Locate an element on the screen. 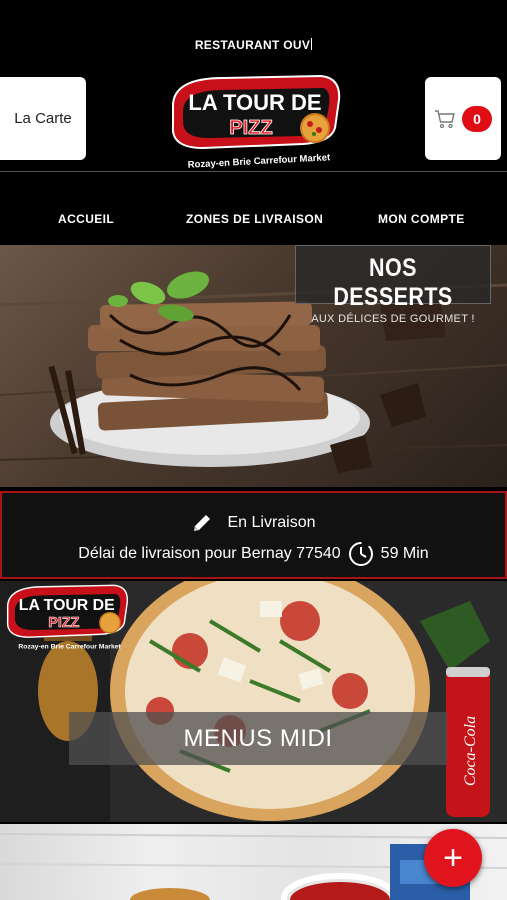  la-carte-label: La Carte is located at coordinates (43, 118).